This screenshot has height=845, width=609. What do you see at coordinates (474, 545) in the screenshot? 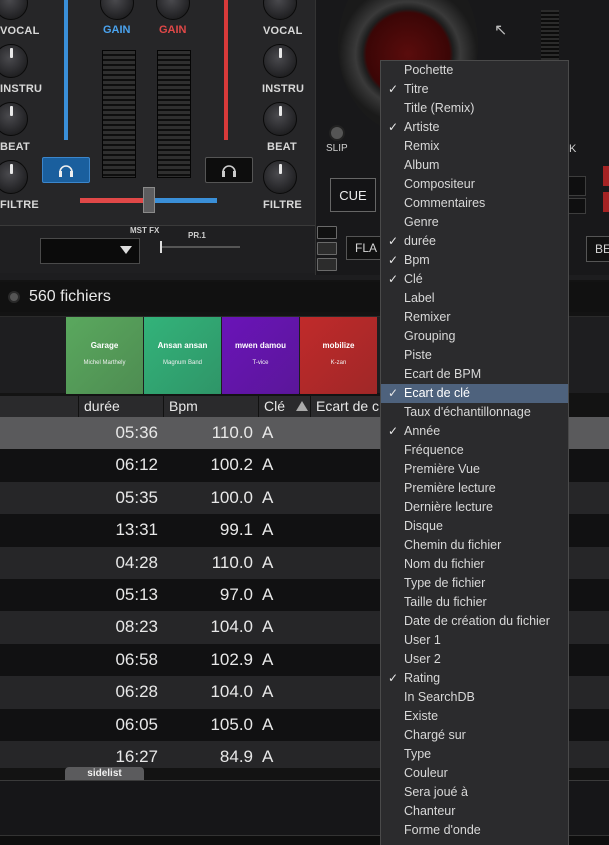
I see `menu-item: Chemin du fichier` at bounding box center [474, 545].